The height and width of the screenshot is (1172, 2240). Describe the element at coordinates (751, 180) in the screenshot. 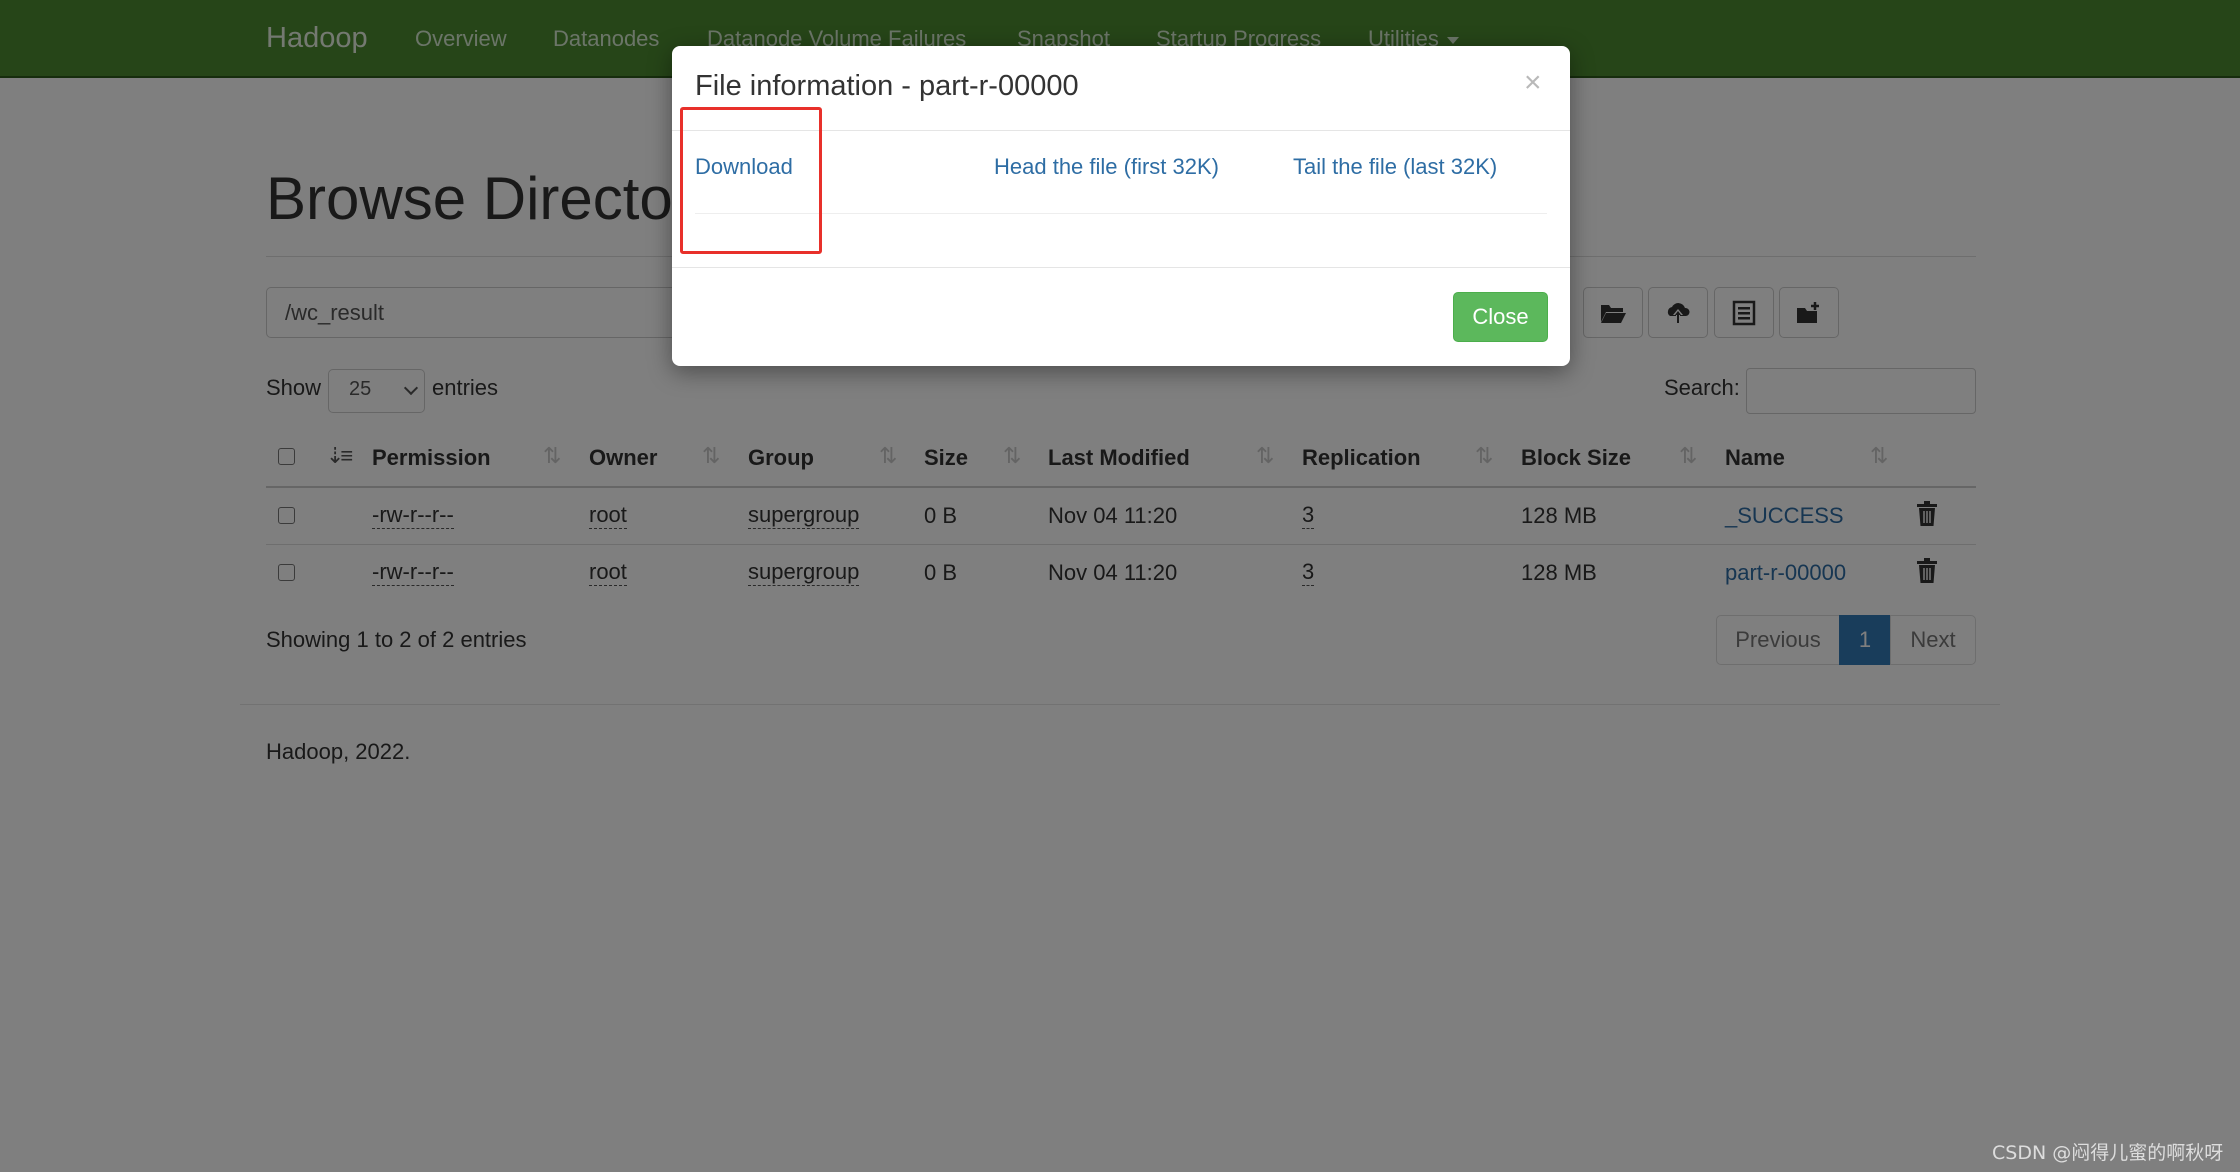

I see `annotation-highlight-box` at that location.